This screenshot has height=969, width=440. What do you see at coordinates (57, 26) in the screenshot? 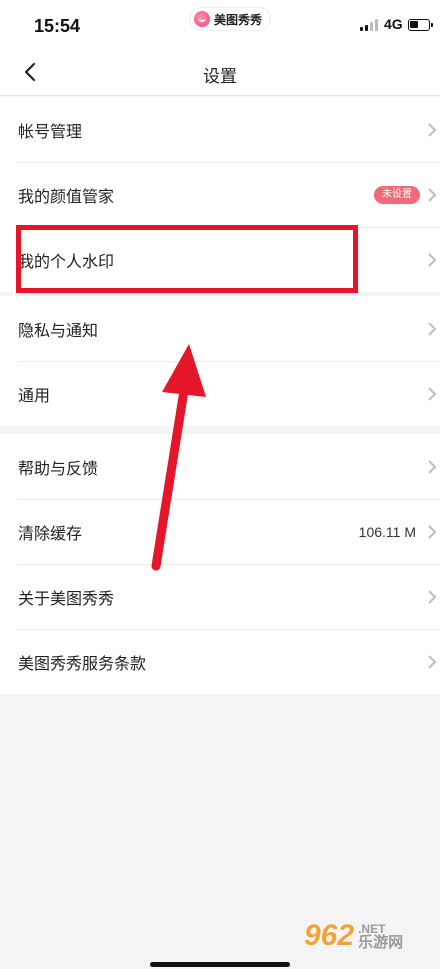
I see `status-time: 15:54` at bounding box center [57, 26].